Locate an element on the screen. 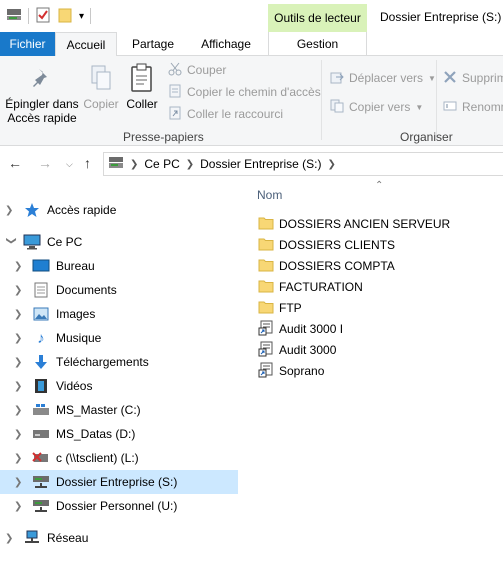 The image size is (503, 585). network-icon is located at coordinates (32, 538).